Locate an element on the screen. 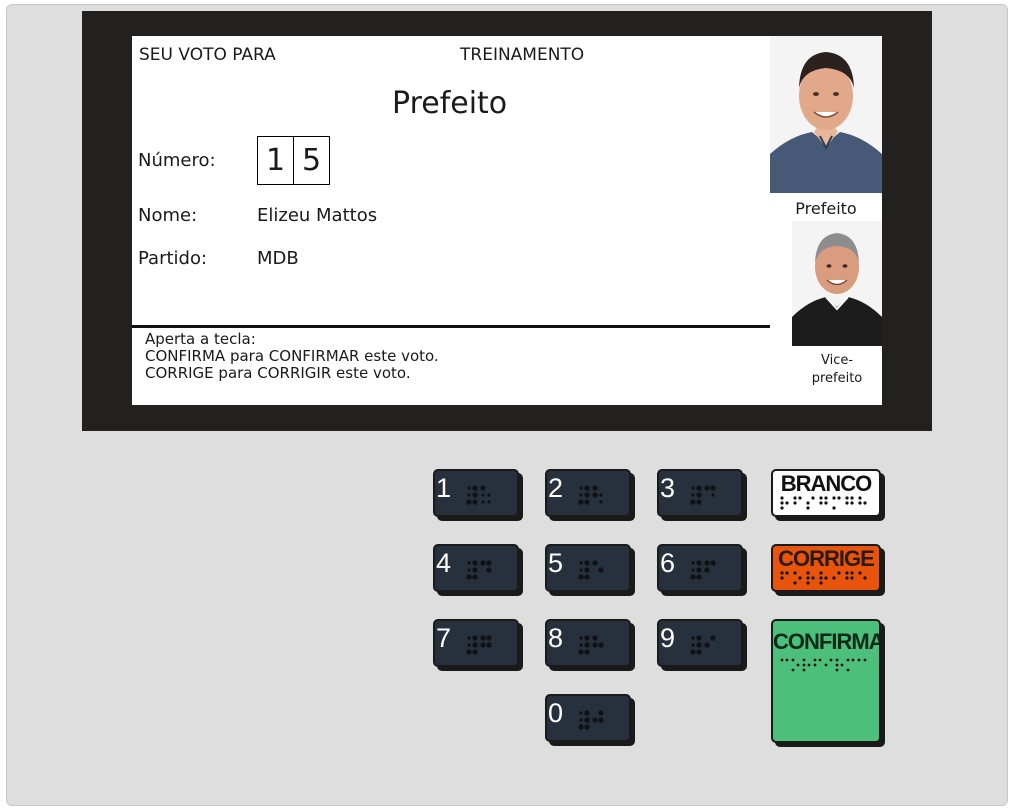 Image resolution: width=1013 pixels, height=810 pixels. instruction-line-1: Aperta a tecla: is located at coordinates (200, 339).